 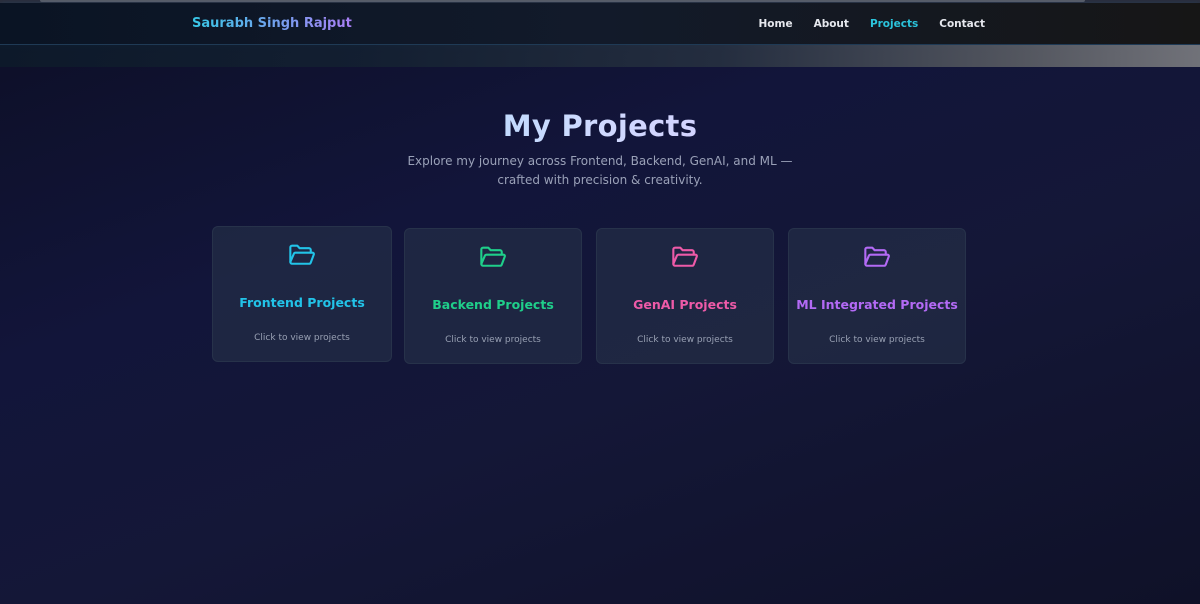 I want to click on card-title: ML Integrated Projects, so click(x=877, y=304).